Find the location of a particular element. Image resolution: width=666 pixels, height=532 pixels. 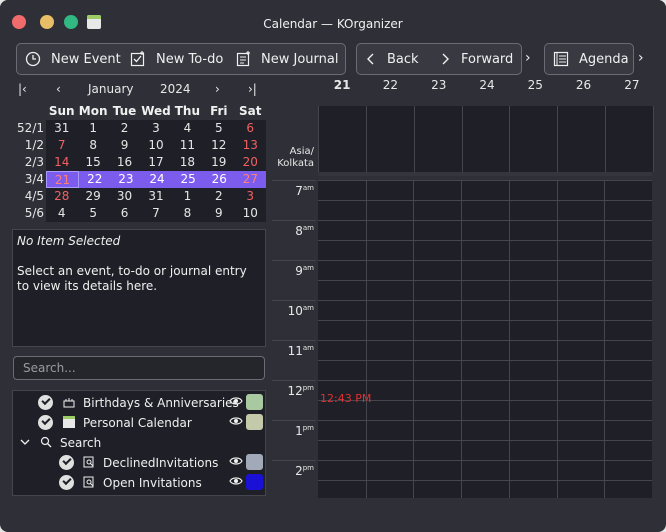

agenda-view-button: Agenda is located at coordinates (591, 59).